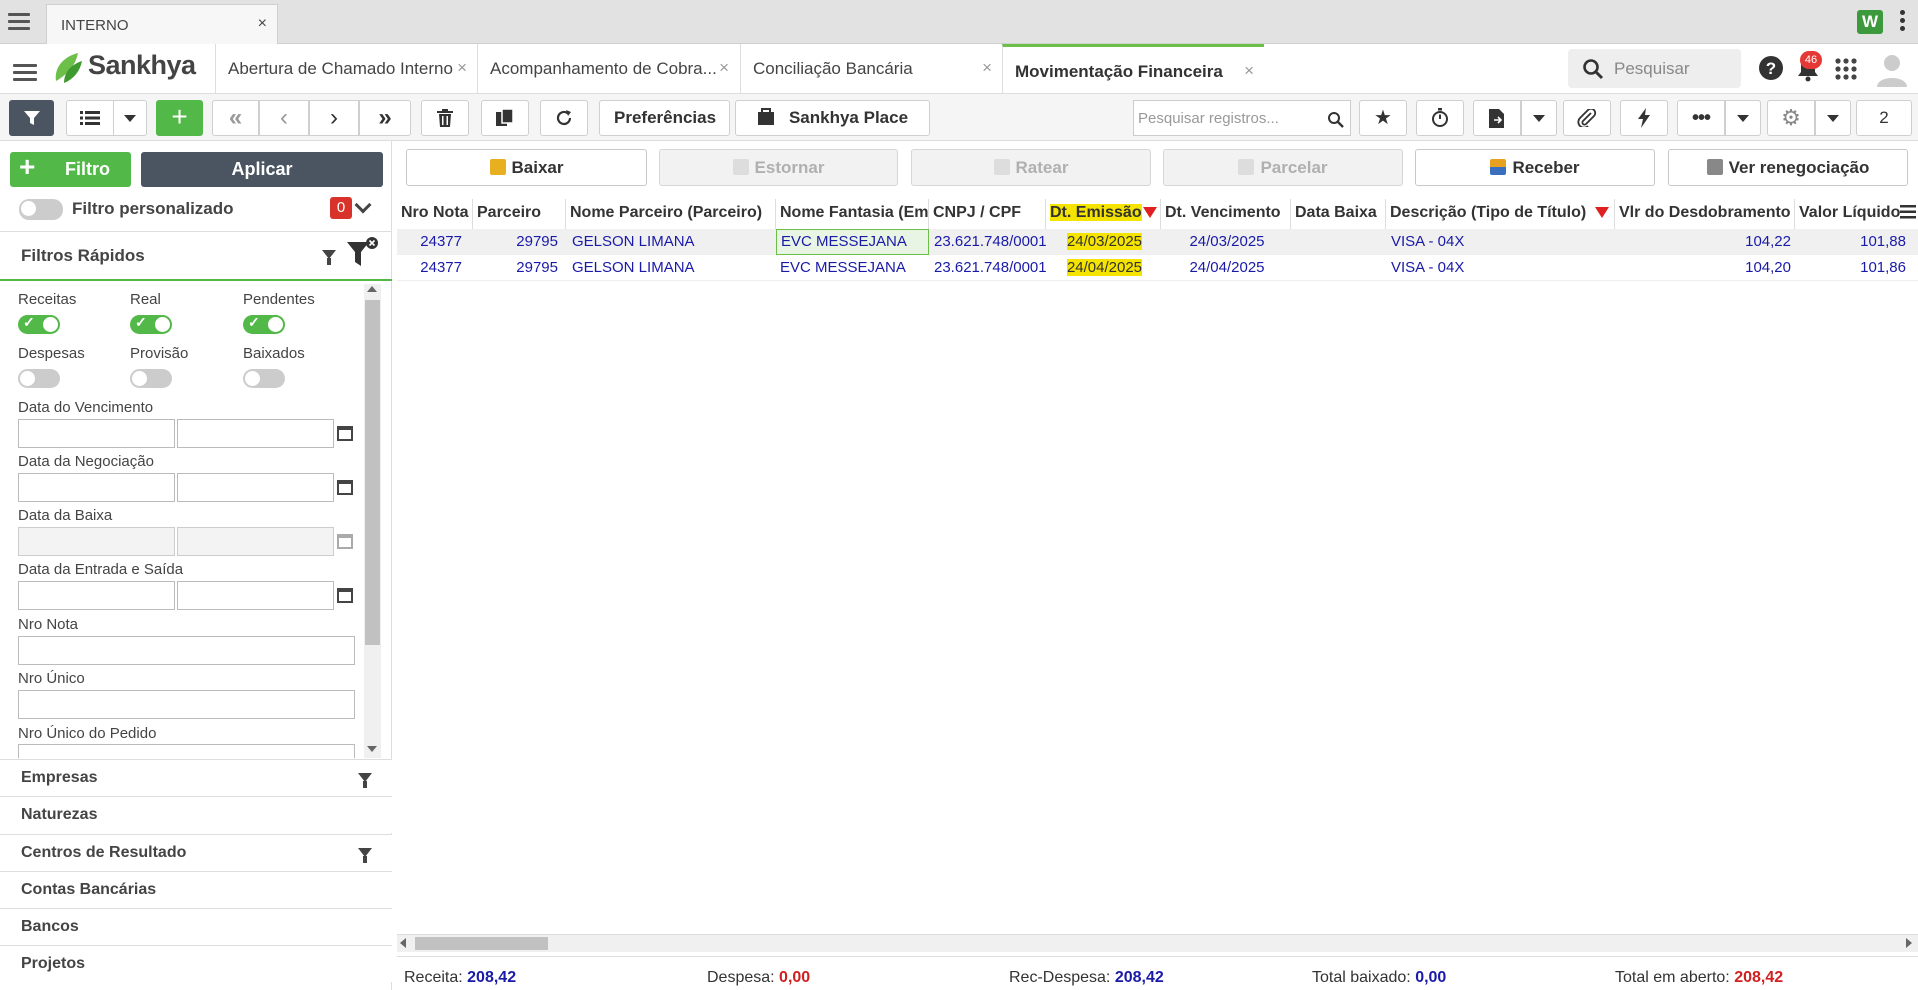  What do you see at coordinates (987, 214) in the screenshot?
I see `column-header-cnpj-cpf: CNPJ / CPF` at bounding box center [987, 214].